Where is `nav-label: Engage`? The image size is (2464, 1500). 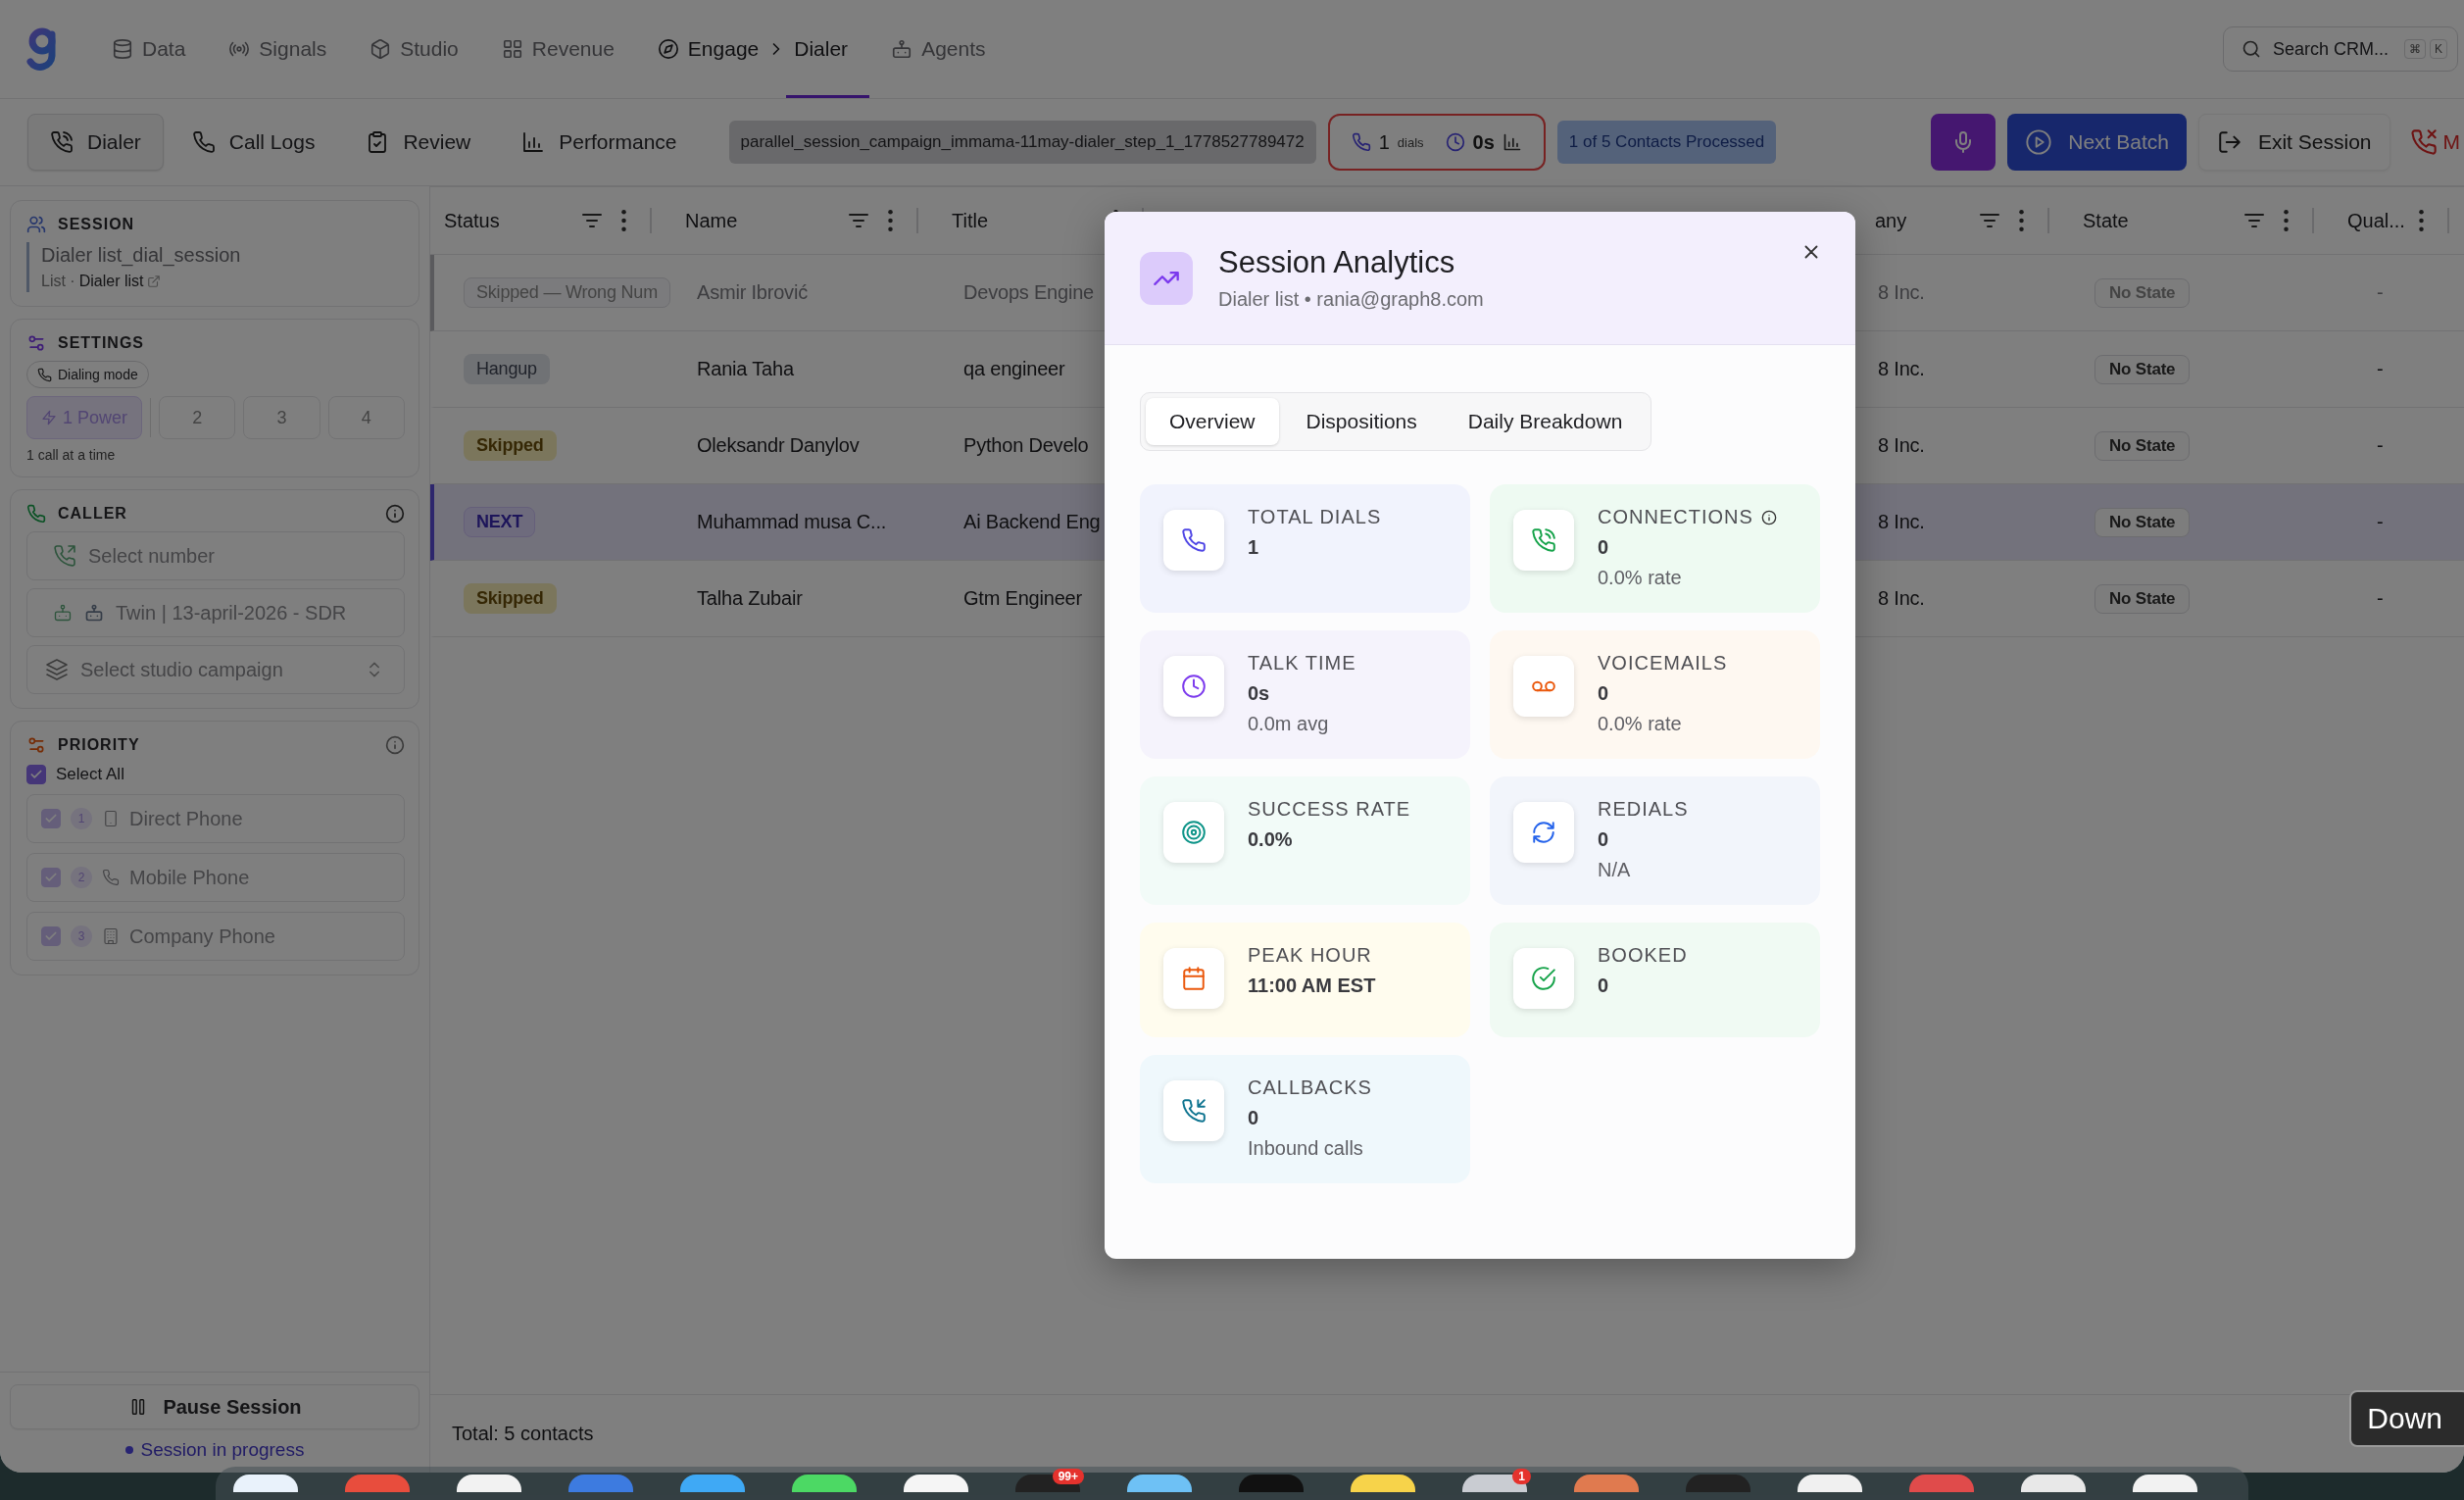
nav-label: Engage is located at coordinates (724, 49).